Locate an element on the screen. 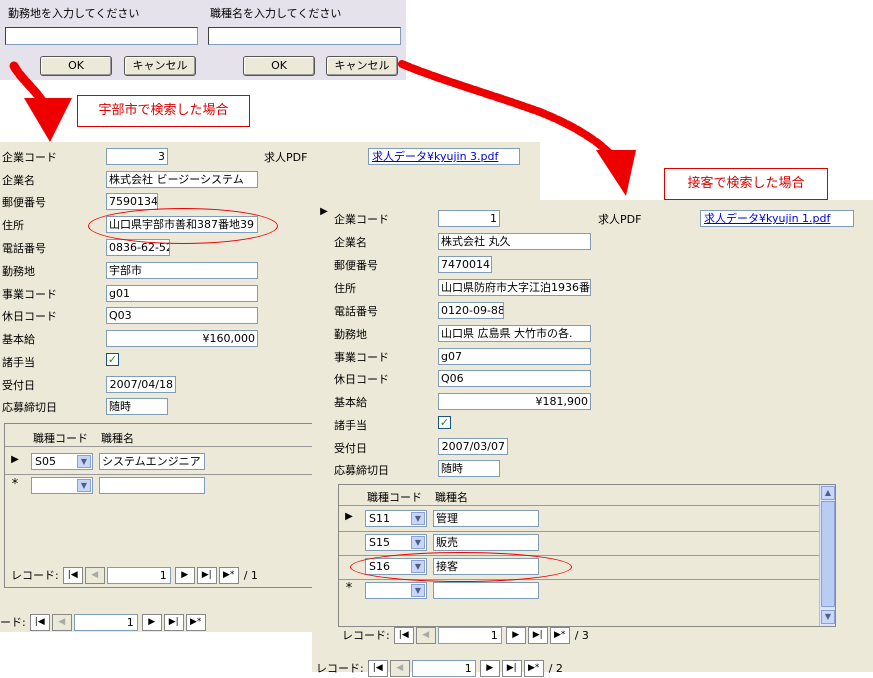 The height and width of the screenshot is (678, 873). holiday-code-field: Q03 is located at coordinates (182, 315).